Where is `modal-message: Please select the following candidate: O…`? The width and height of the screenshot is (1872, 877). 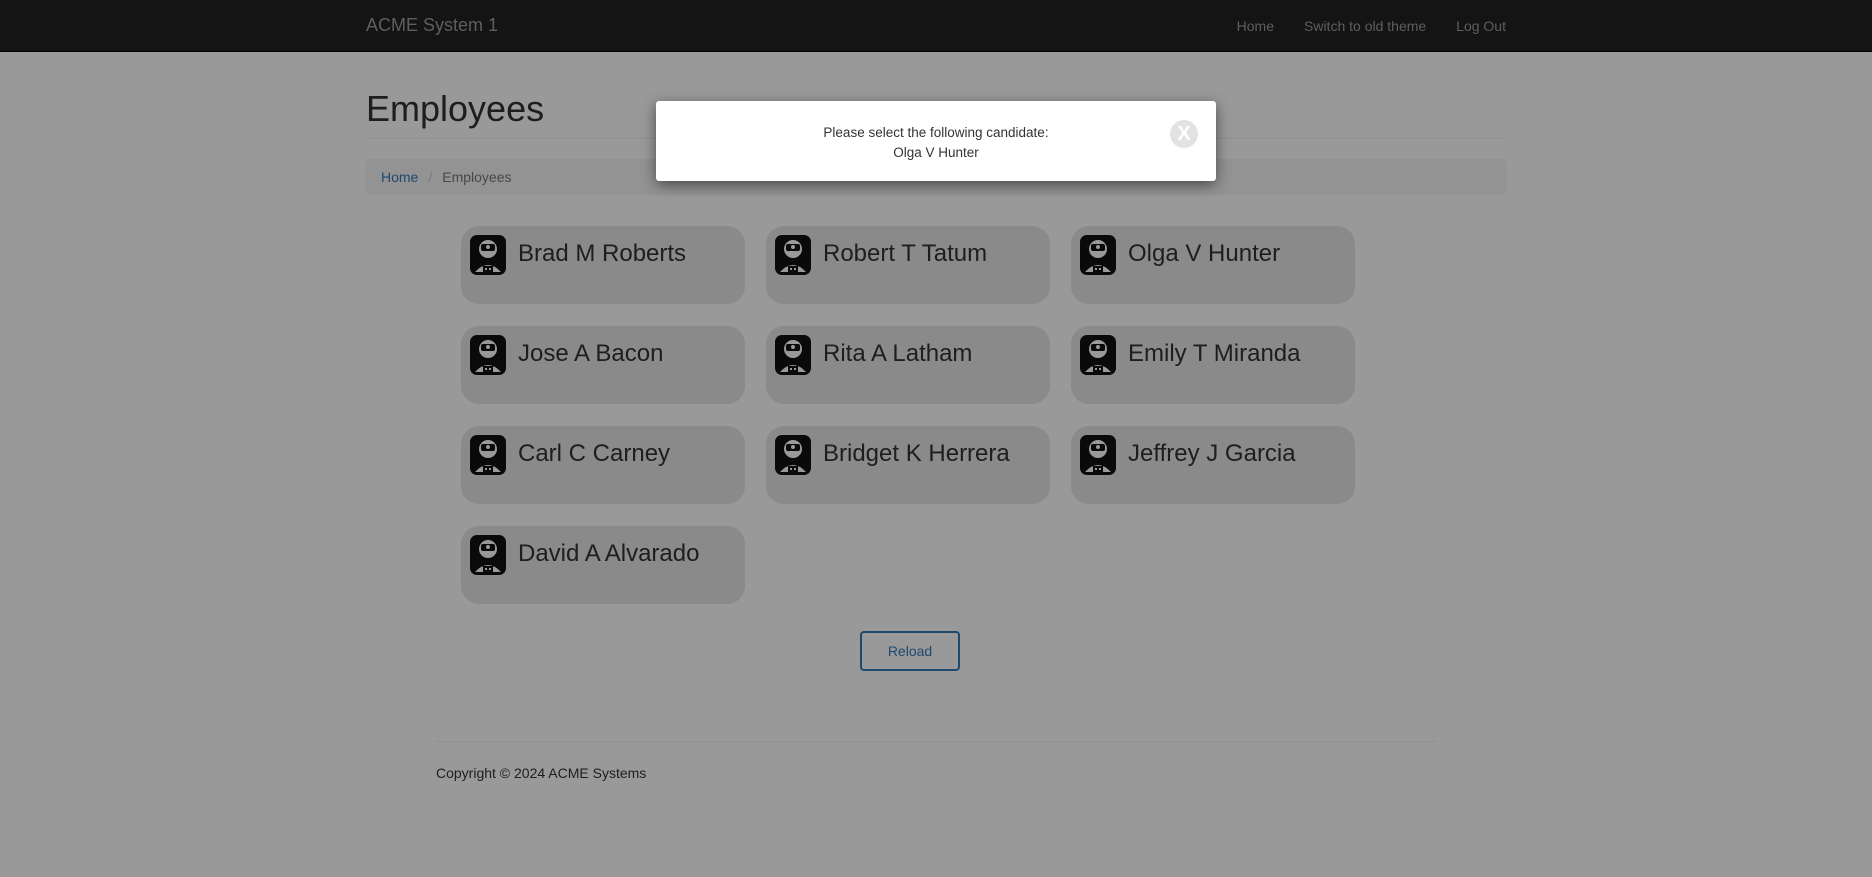 modal-message: Please select the following candidate: O… is located at coordinates (936, 143).